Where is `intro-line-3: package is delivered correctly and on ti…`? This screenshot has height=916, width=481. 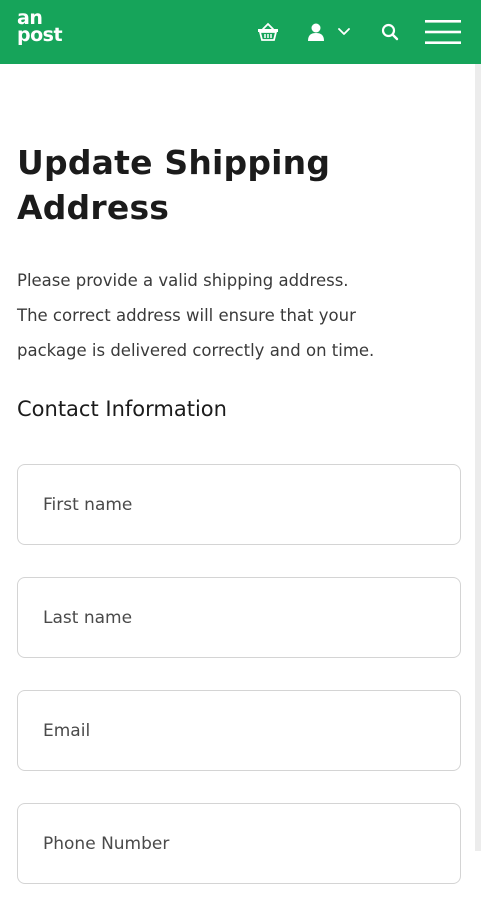 intro-line-3: package is delivered correctly and on ti… is located at coordinates (196, 350).